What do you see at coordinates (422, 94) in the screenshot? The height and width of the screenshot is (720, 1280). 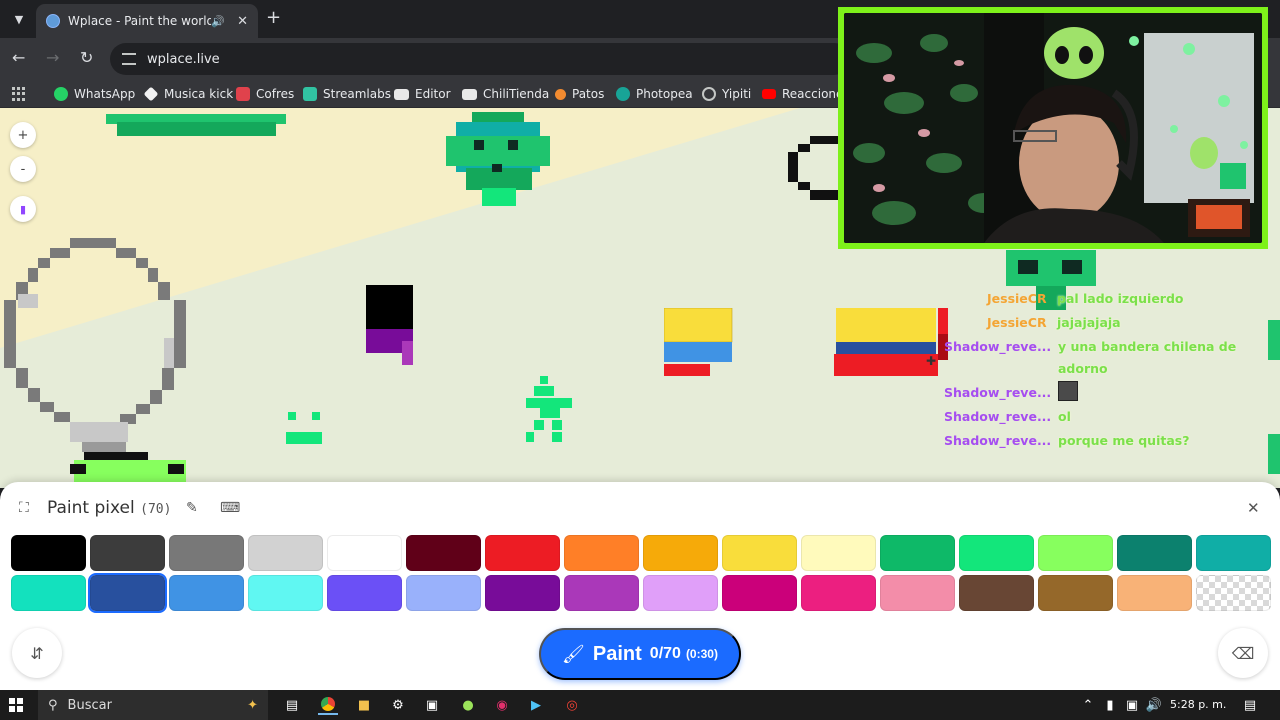 I see `bookmark-editor: Editor` at bounding box center [422, 94].